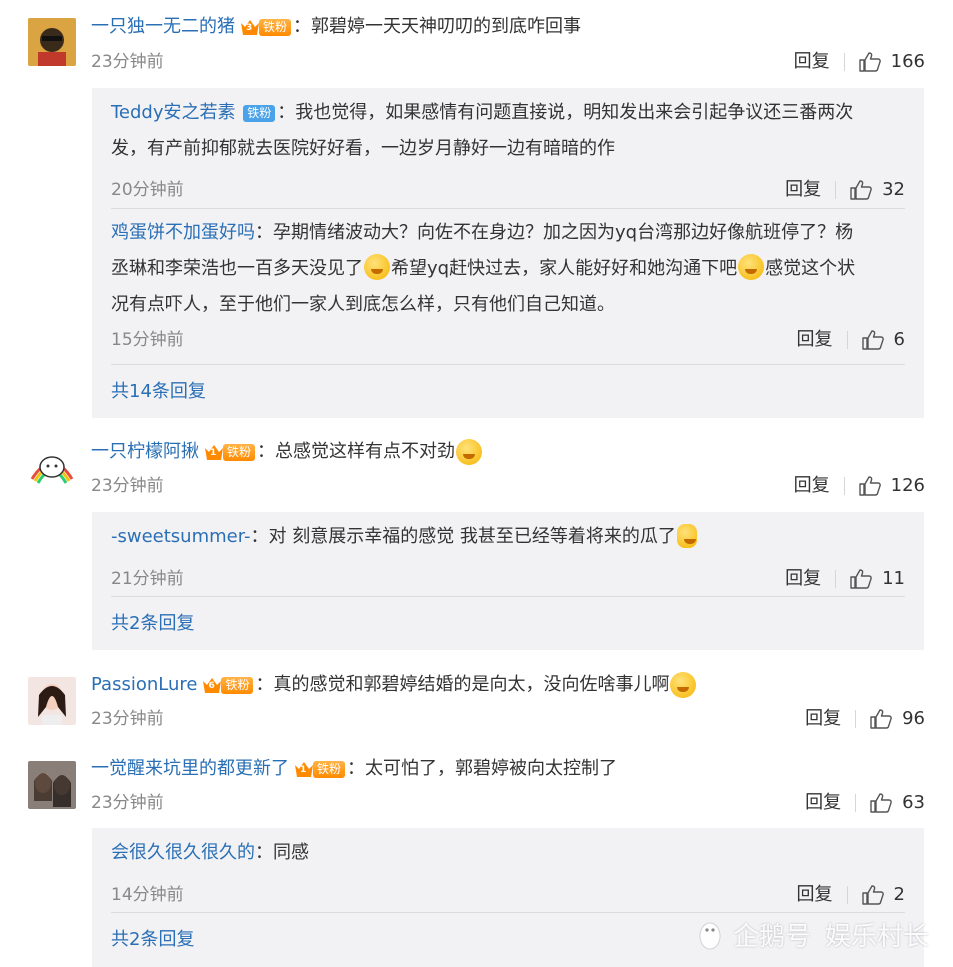 This screenshot has width=953, height=967. What do you see at coordinates (913, 718) in the screenshot?
I see `like-count: 96` at bounding box center [913, 718].